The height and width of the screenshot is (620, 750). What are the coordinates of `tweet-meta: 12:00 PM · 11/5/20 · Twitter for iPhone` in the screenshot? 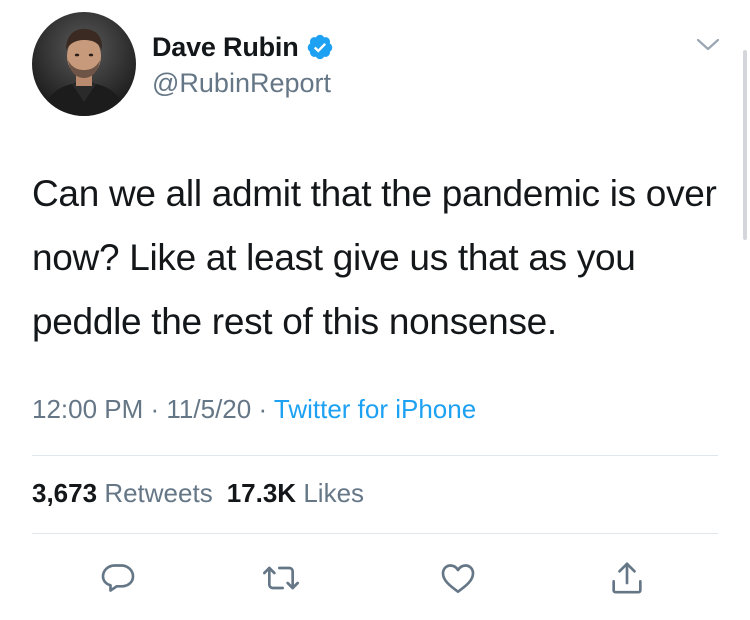 It's located at (254, 409).